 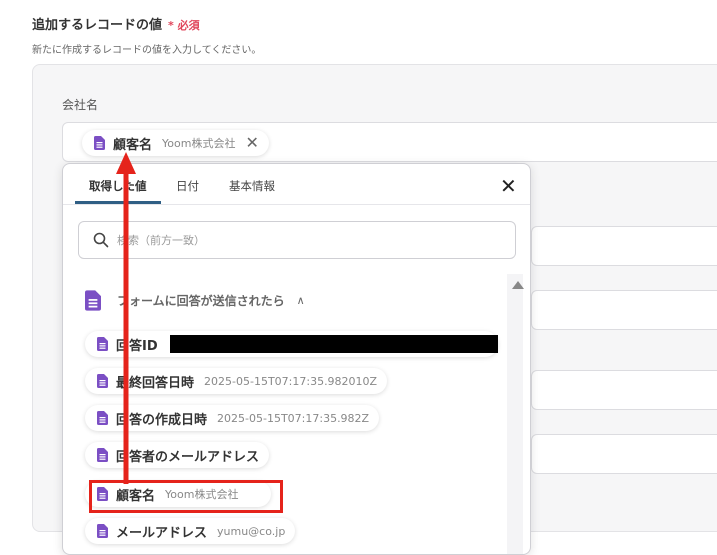 I want to click on group-label: フォームに回答が送信されたら, so click(x=201, y=301).